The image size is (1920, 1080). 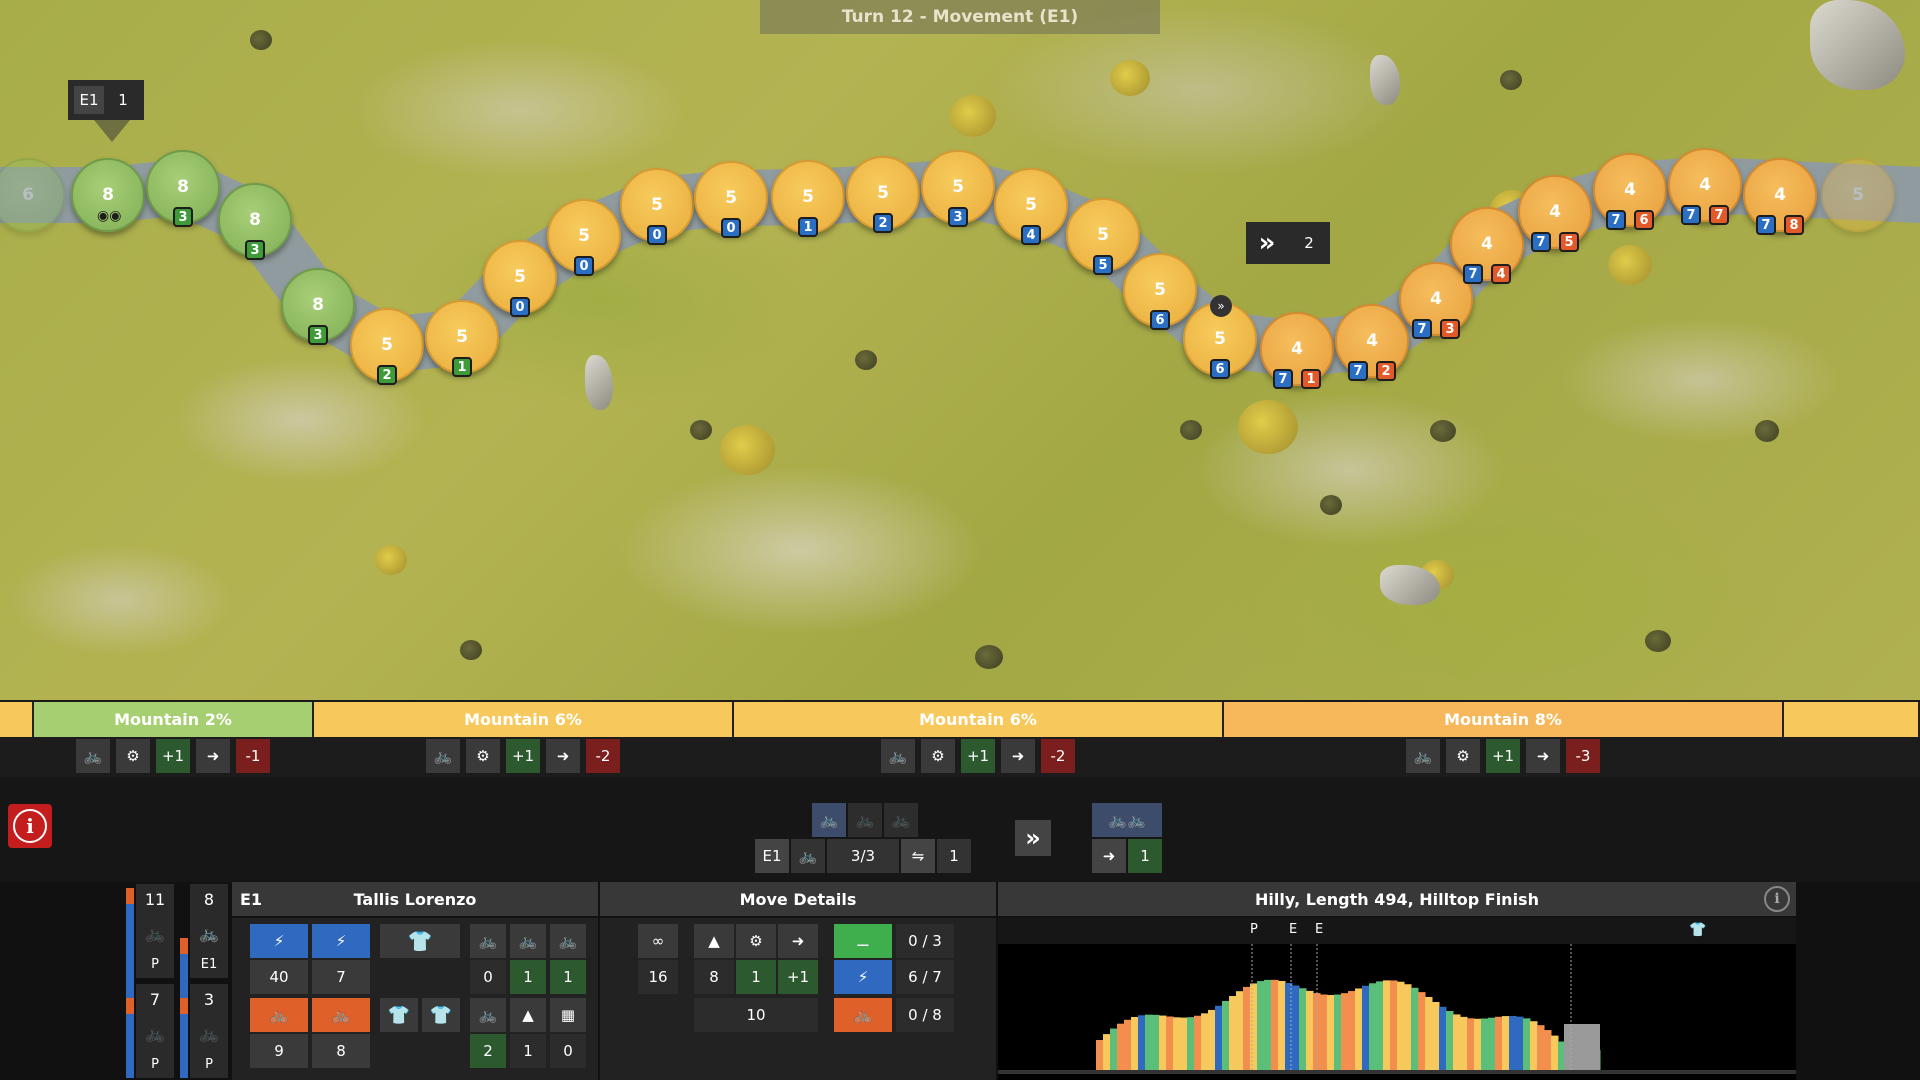 What do you see at coordinates (488, 941) in the screenshot?
I see `card-type-icon: 🚲` at bounding box center [488, 941].